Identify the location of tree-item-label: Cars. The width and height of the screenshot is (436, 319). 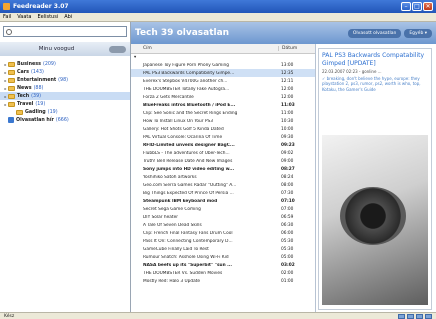
(23, 72).